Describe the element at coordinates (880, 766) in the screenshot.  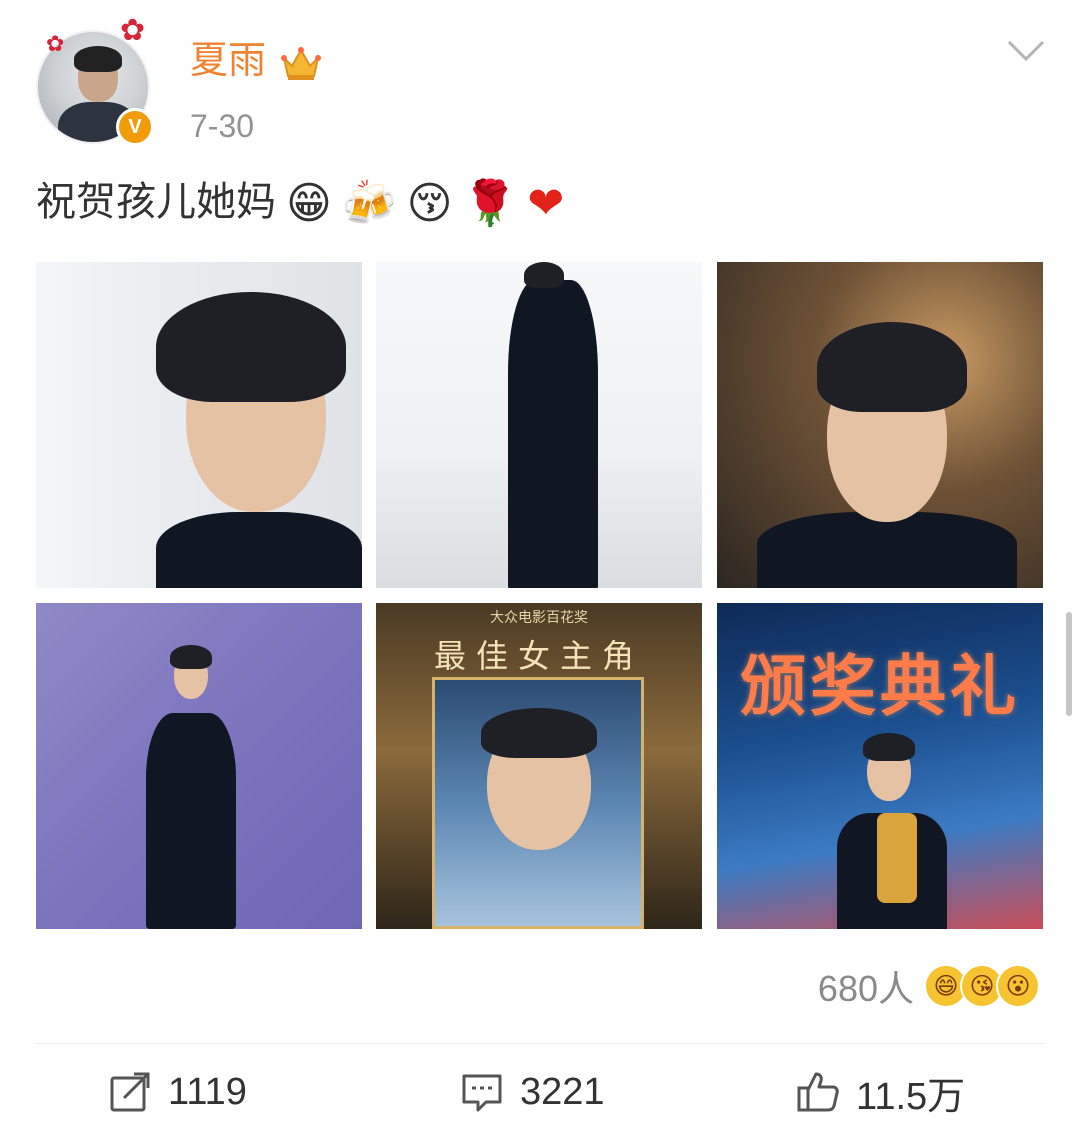
I see `post-image-6: 颁奖典礼` at that location.